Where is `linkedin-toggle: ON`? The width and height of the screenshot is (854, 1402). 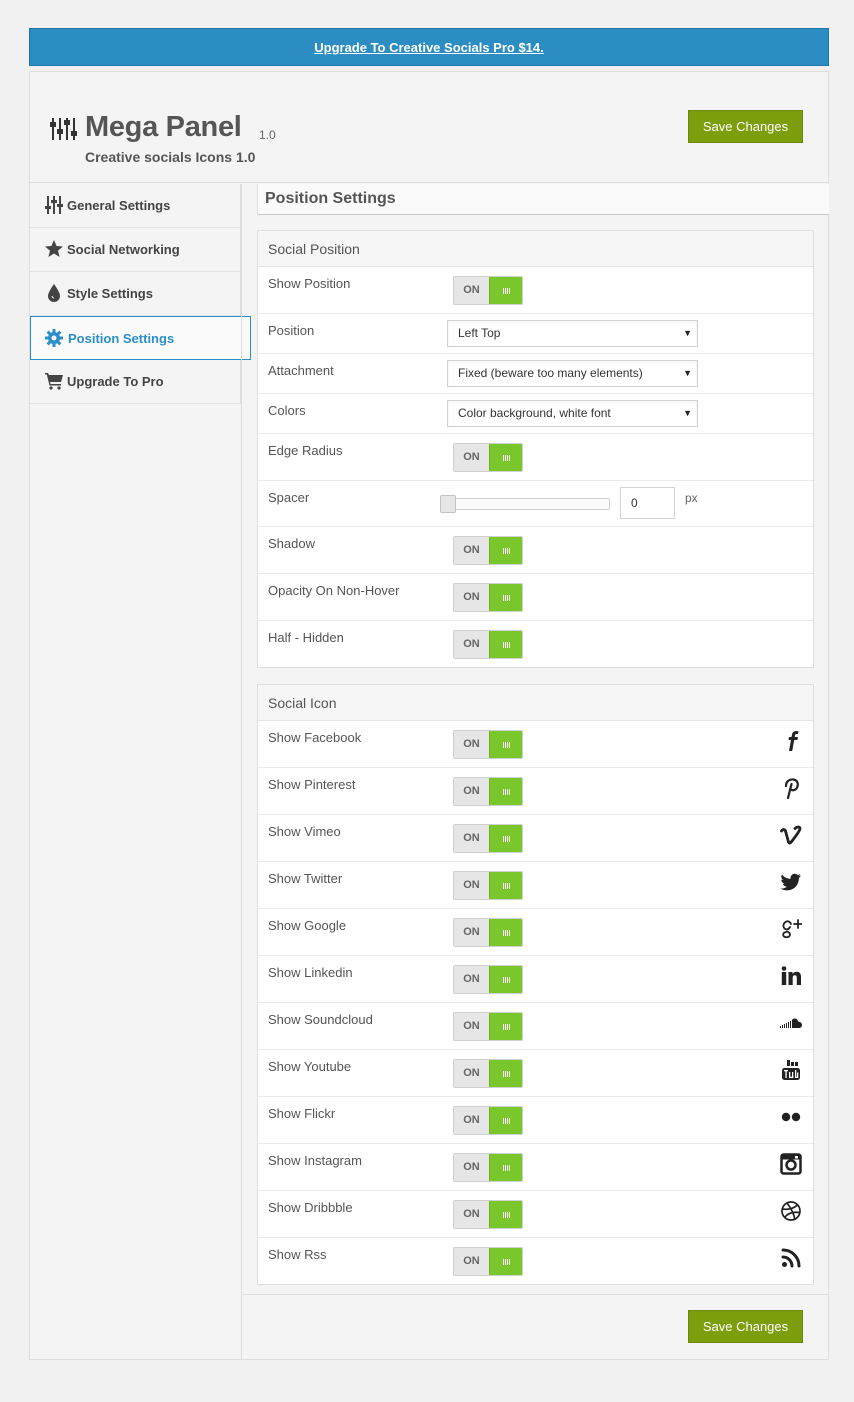 linkedin-toggle: ON is located at coordinates (488, 979).